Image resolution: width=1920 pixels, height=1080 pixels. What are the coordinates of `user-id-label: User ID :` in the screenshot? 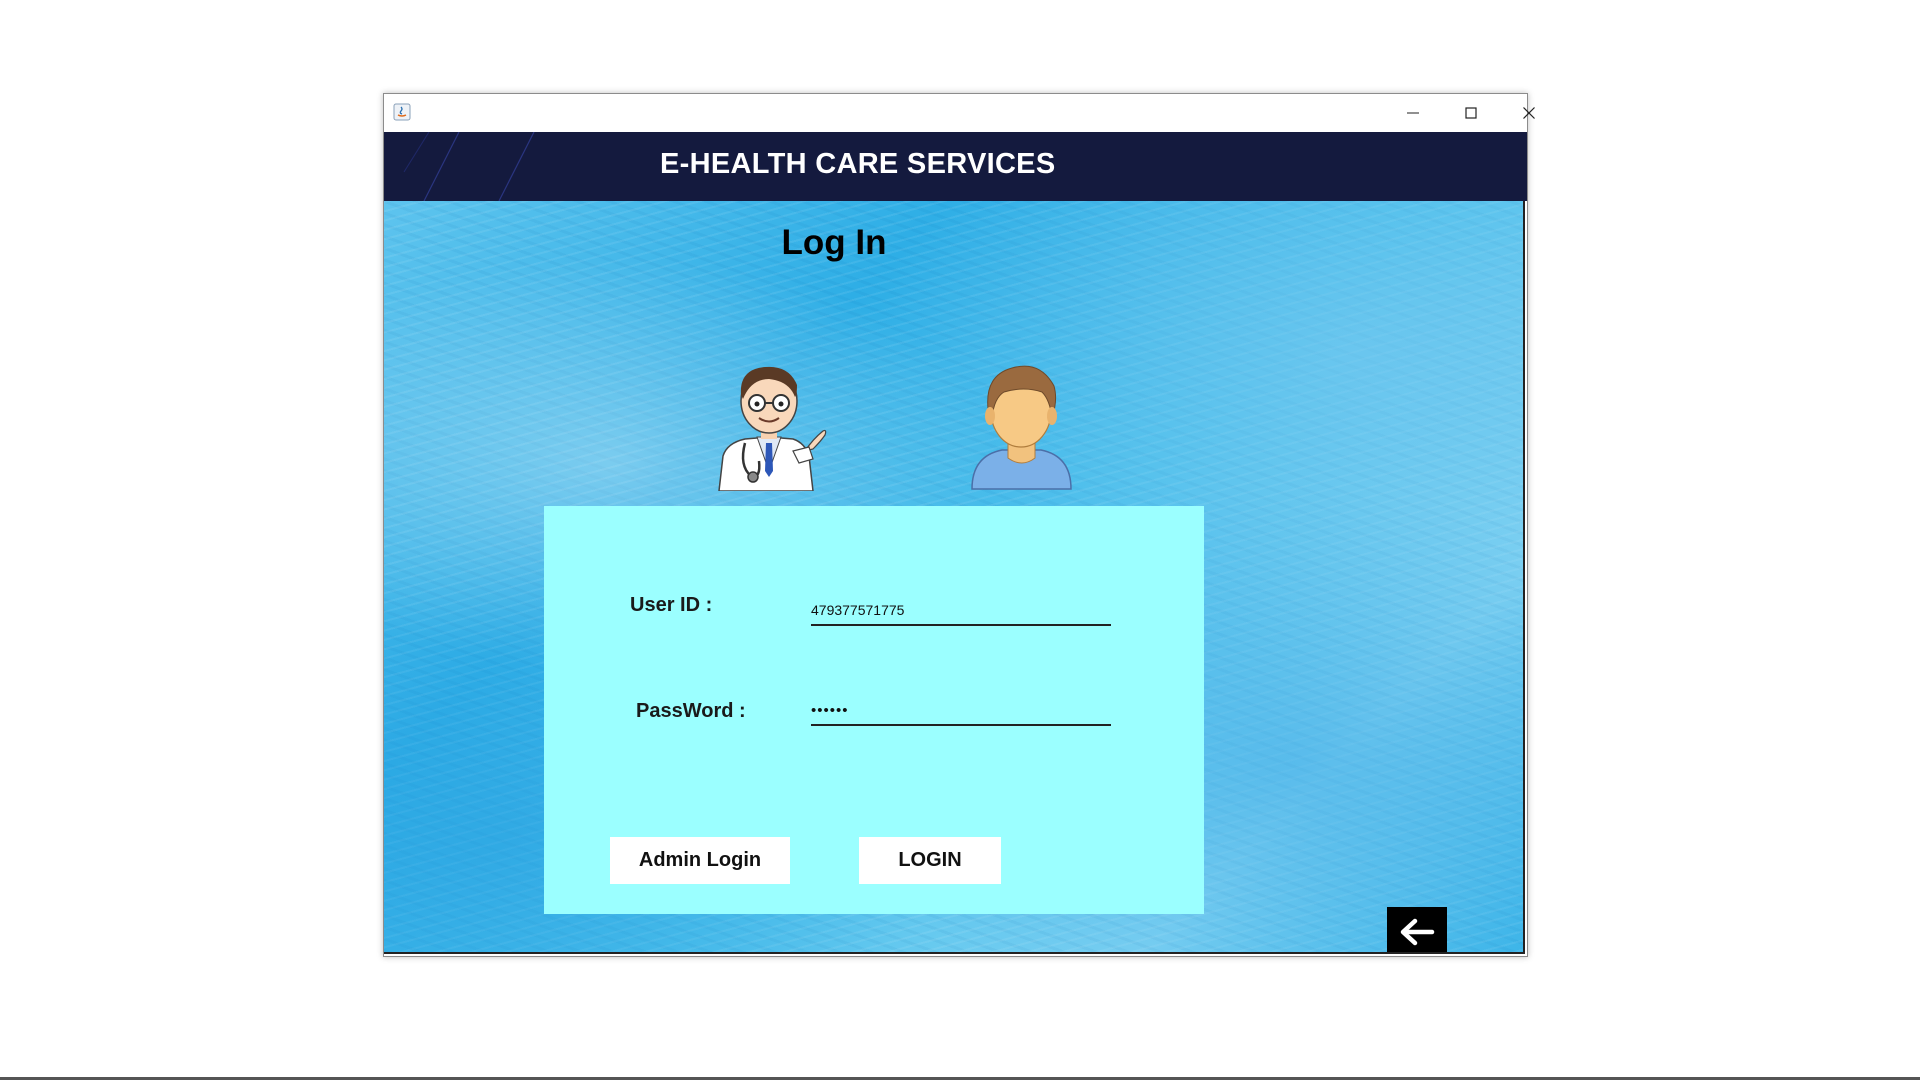 It's located at (671, 605).